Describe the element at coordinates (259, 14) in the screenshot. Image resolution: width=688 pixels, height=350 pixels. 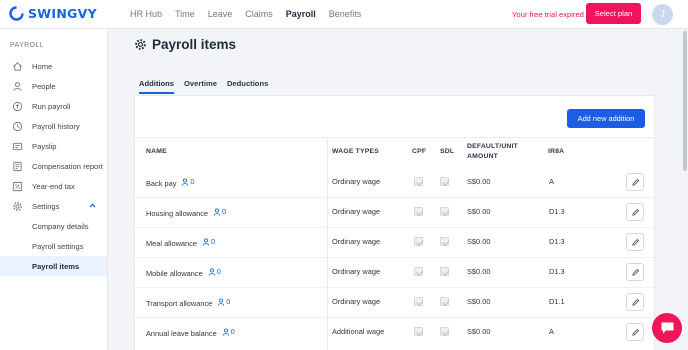
I see `nav-claims: Claims` at that location.